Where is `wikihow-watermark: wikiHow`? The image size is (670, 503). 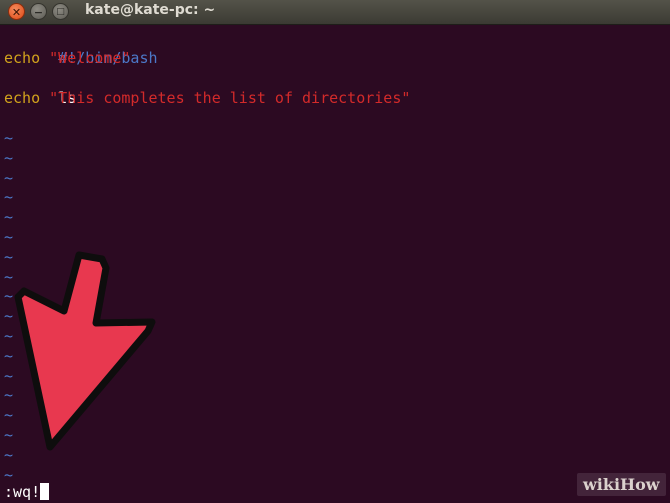
wikihow-watermark: wikiHow is located at coordinates (621, 484).